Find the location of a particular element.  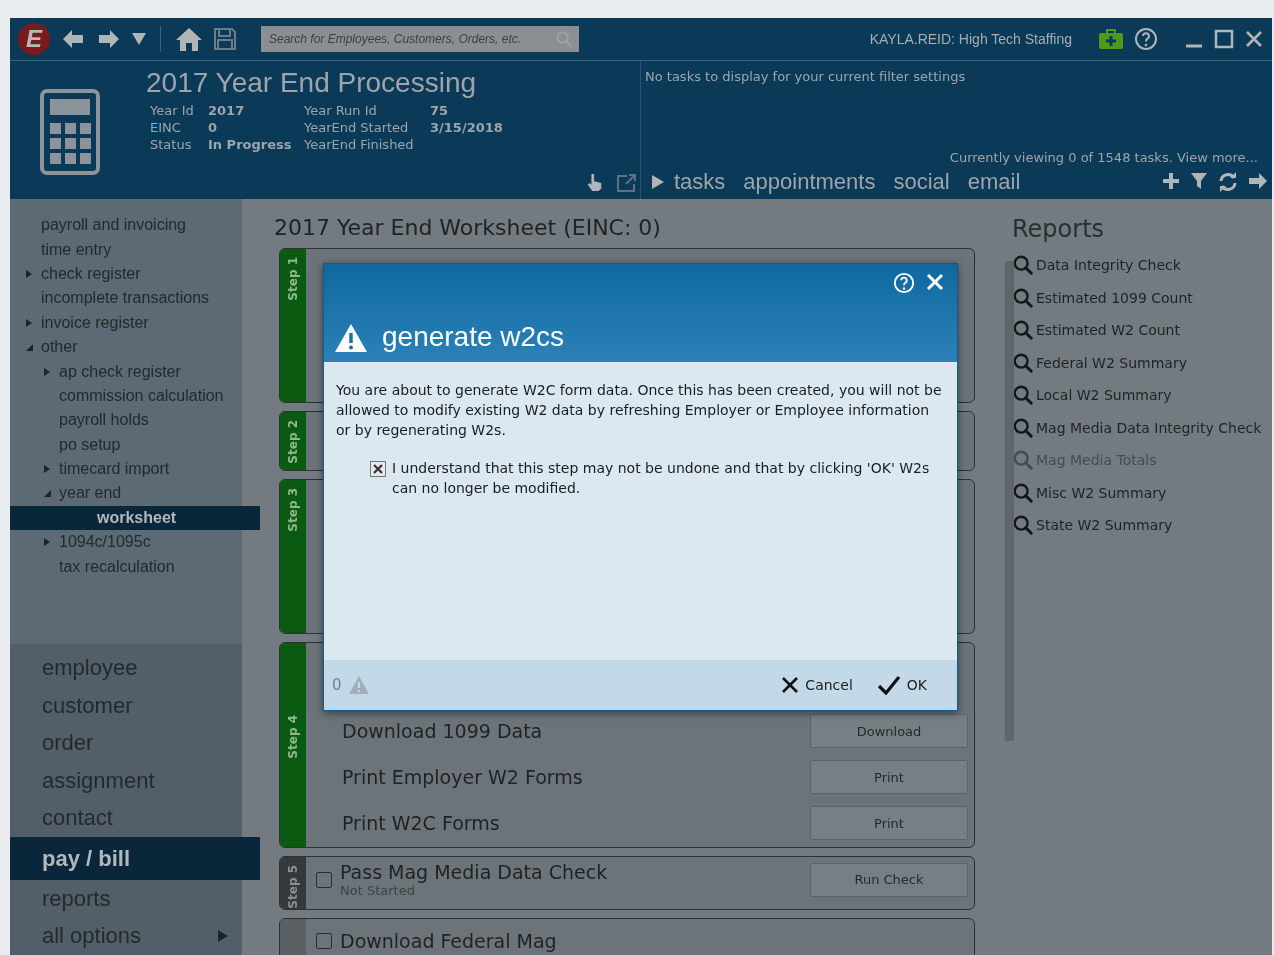

tree-item: incomplete transactions is located at coordinates (126, 298).